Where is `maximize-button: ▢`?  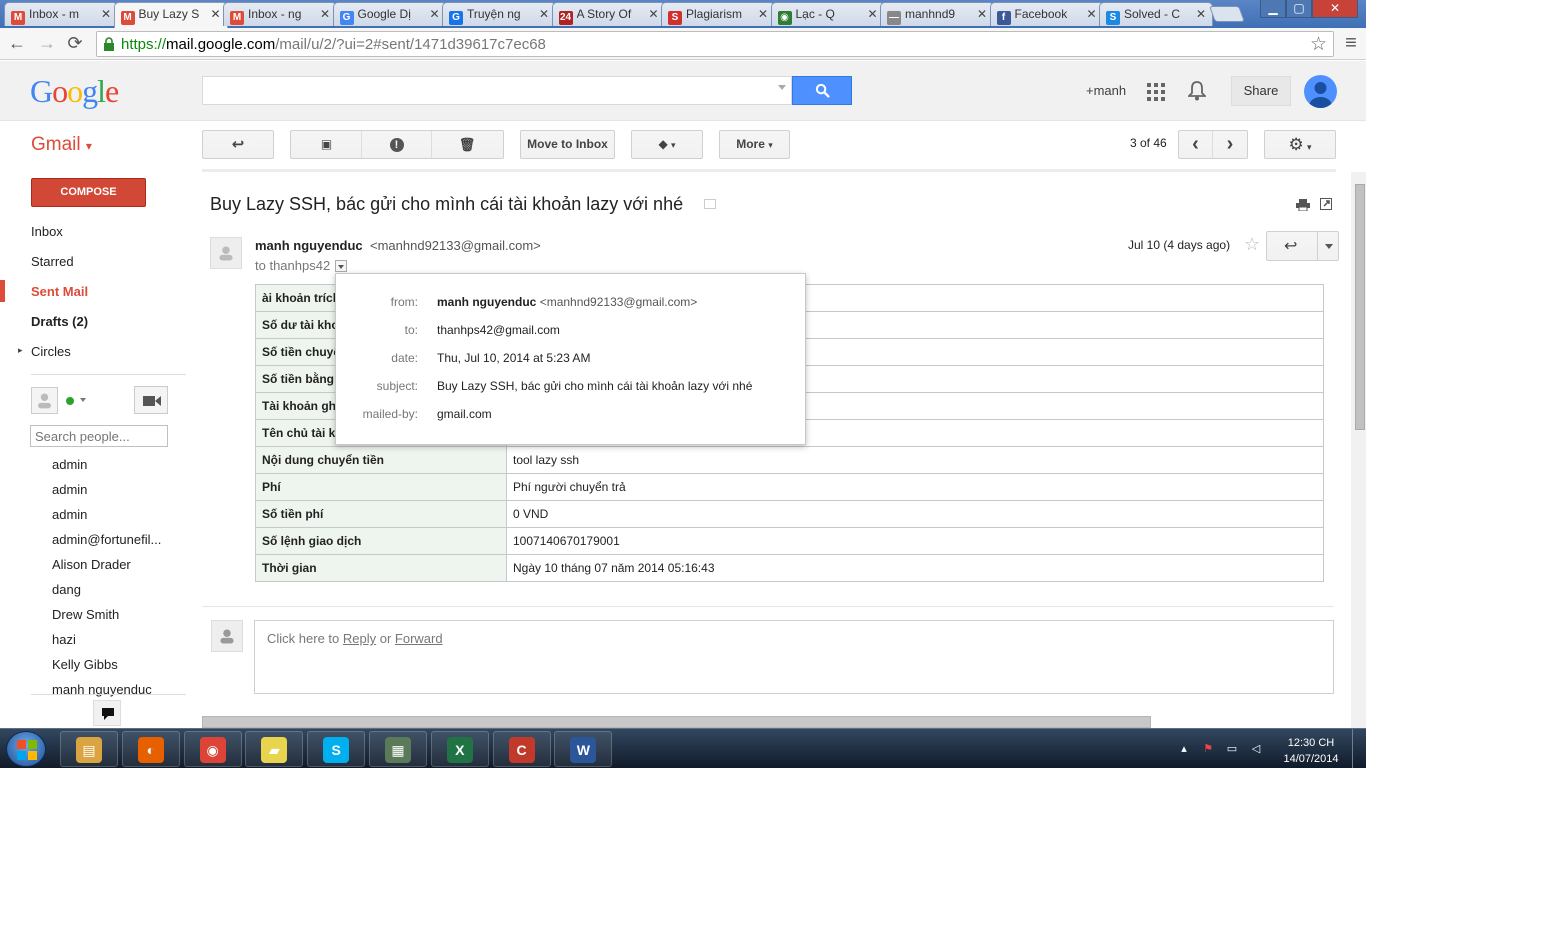 maximize-button: ▢ is located at coordinates (1299, 9).